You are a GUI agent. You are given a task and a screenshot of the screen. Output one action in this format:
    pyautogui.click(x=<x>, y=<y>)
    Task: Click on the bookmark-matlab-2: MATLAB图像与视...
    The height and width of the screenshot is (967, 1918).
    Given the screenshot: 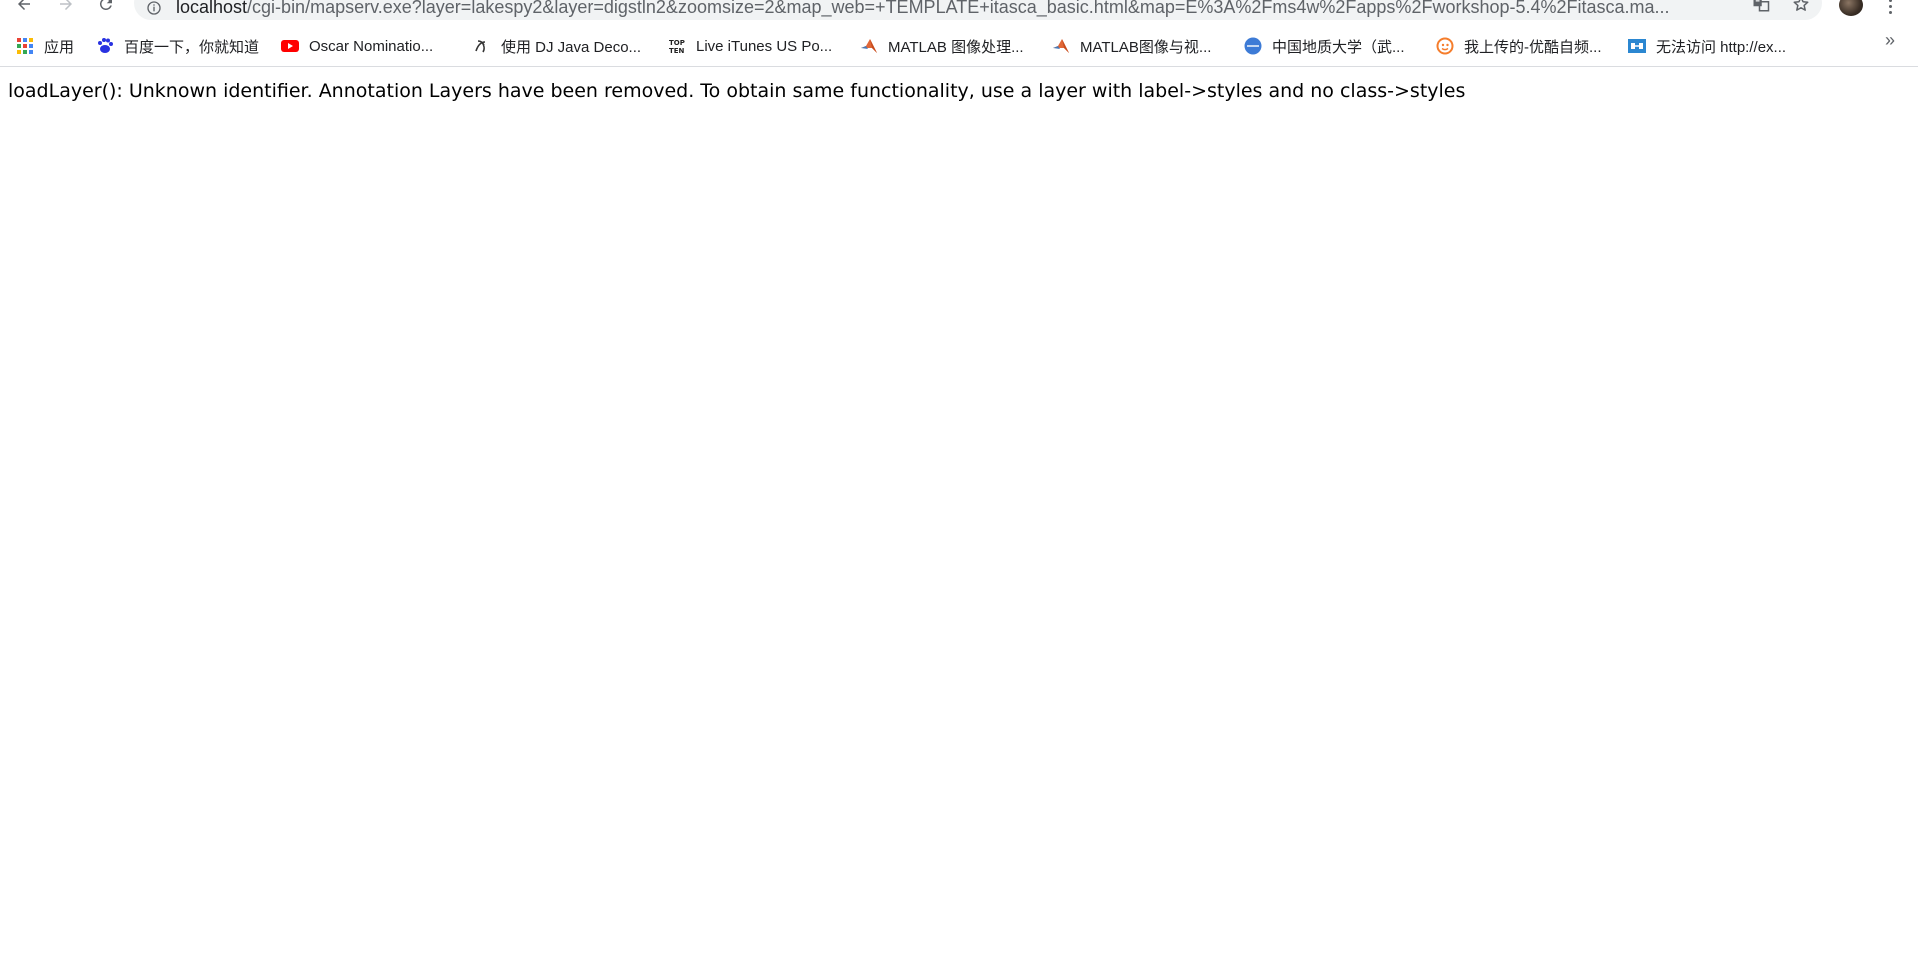 What is the action you would take?
    pyautogui.click(x=1131, y=46)
    